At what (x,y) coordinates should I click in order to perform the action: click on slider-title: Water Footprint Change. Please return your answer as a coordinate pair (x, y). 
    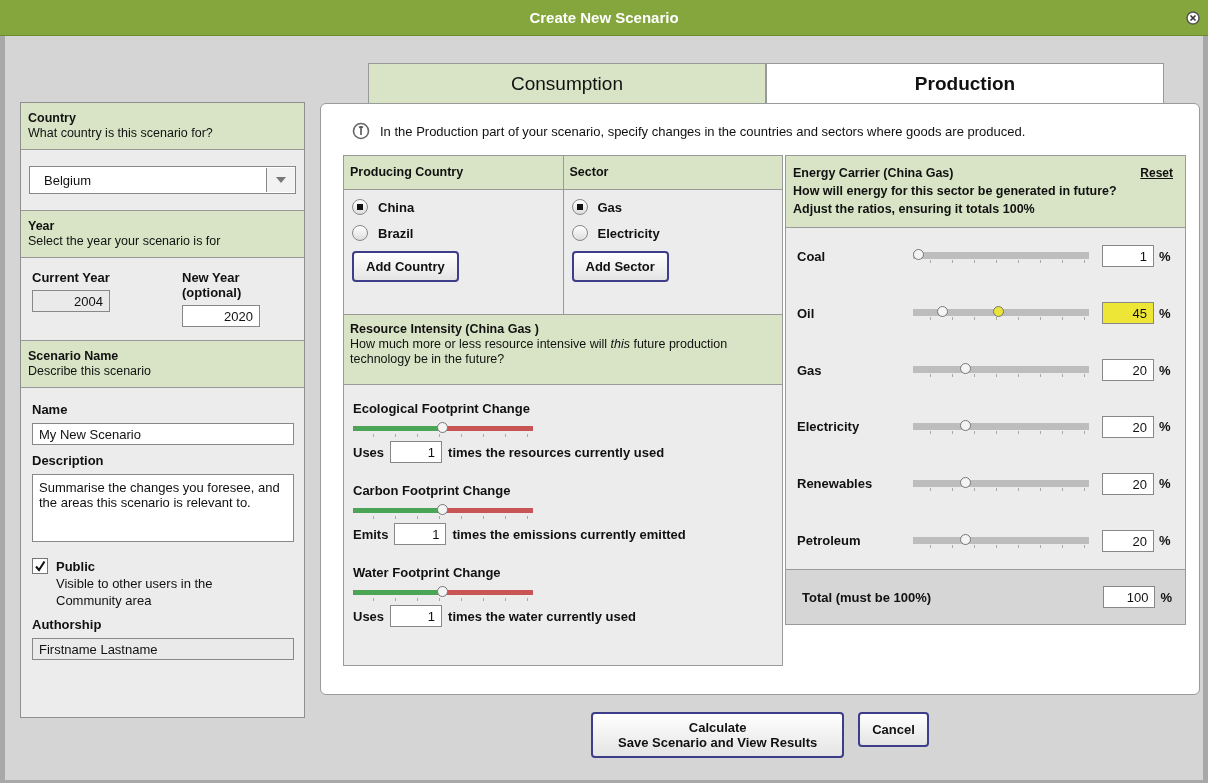
    Looking at the image, I should click on (427, 572).